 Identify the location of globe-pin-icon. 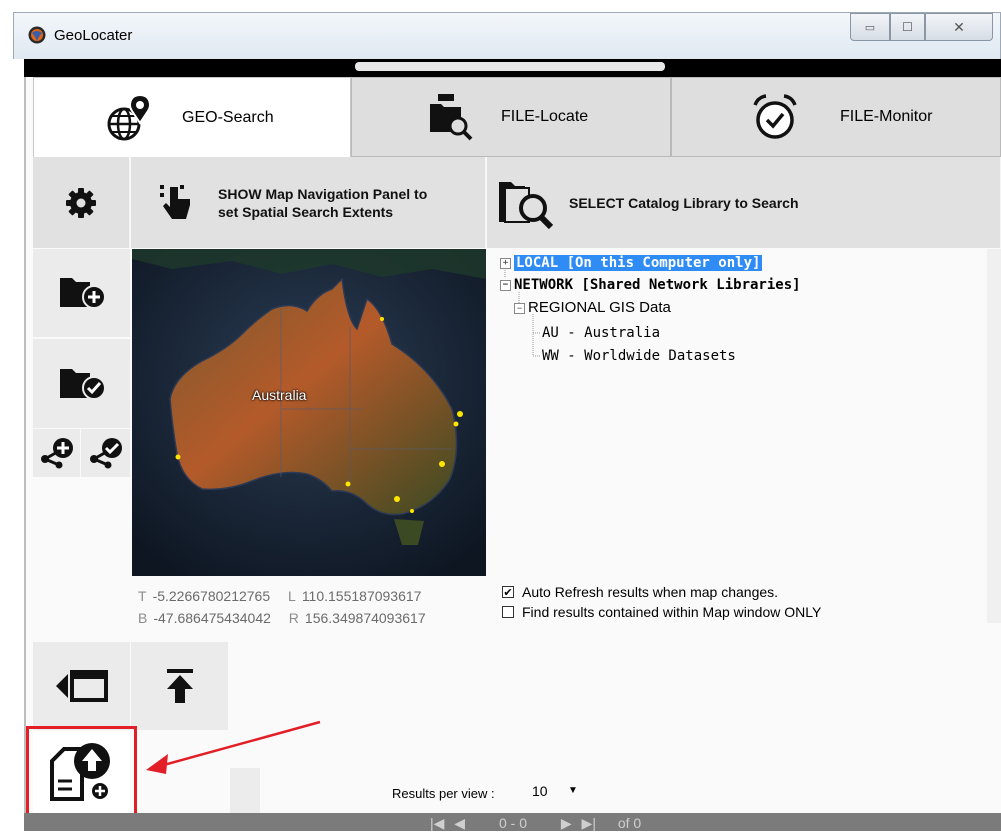
(129, 116).